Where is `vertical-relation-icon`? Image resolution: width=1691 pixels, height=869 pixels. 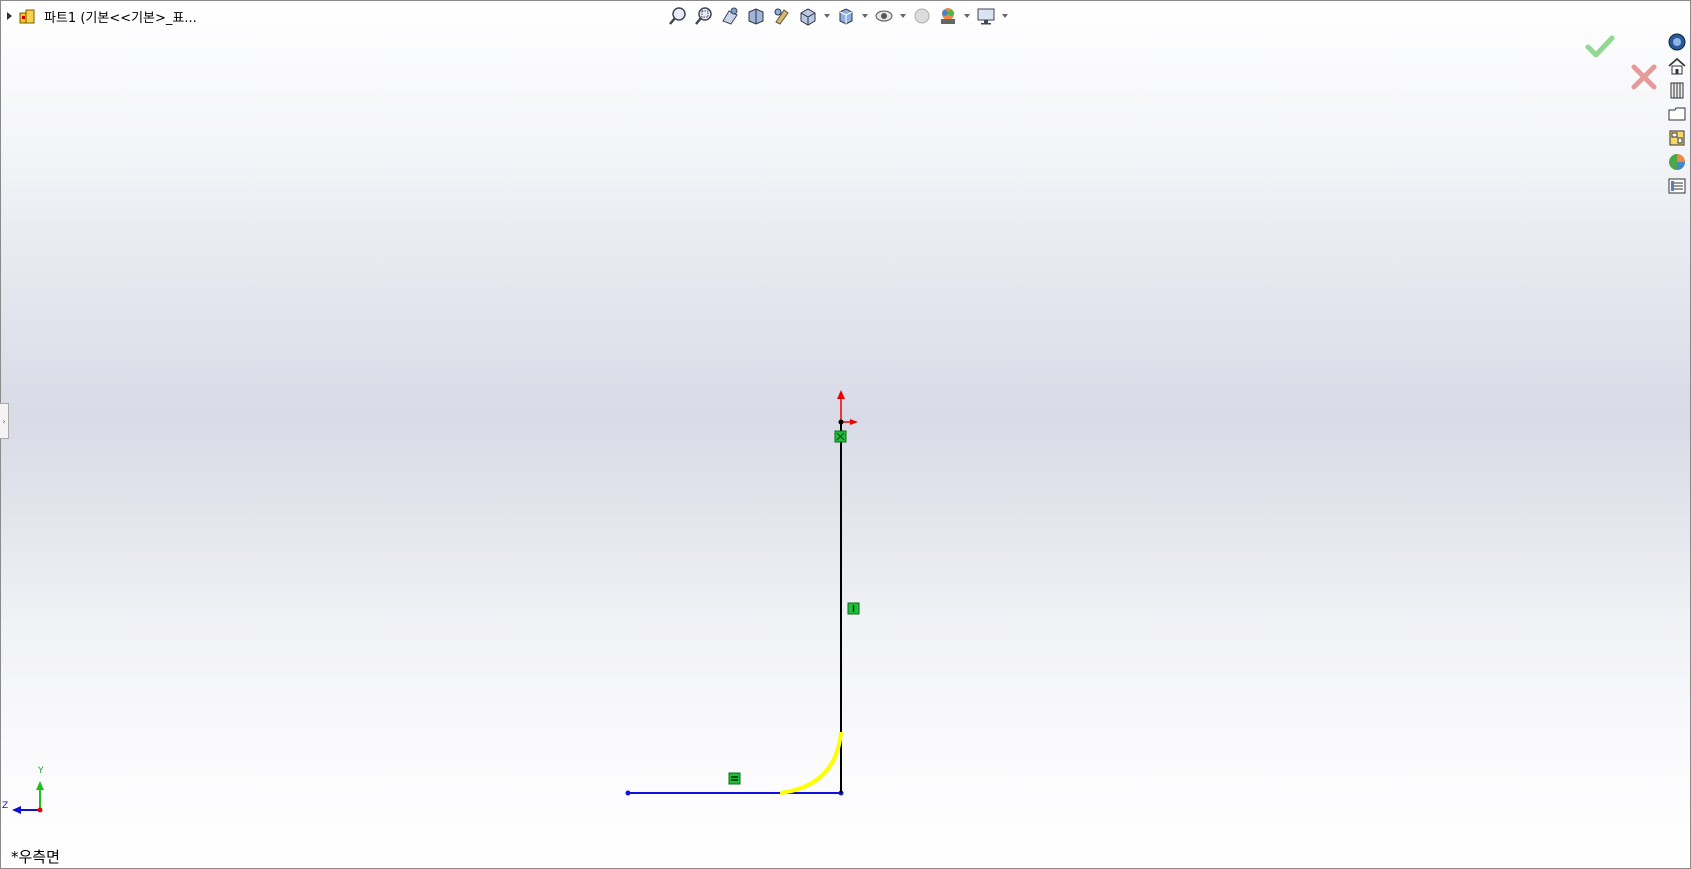
vertical-relation-icon is located at coordinates (853, 608).